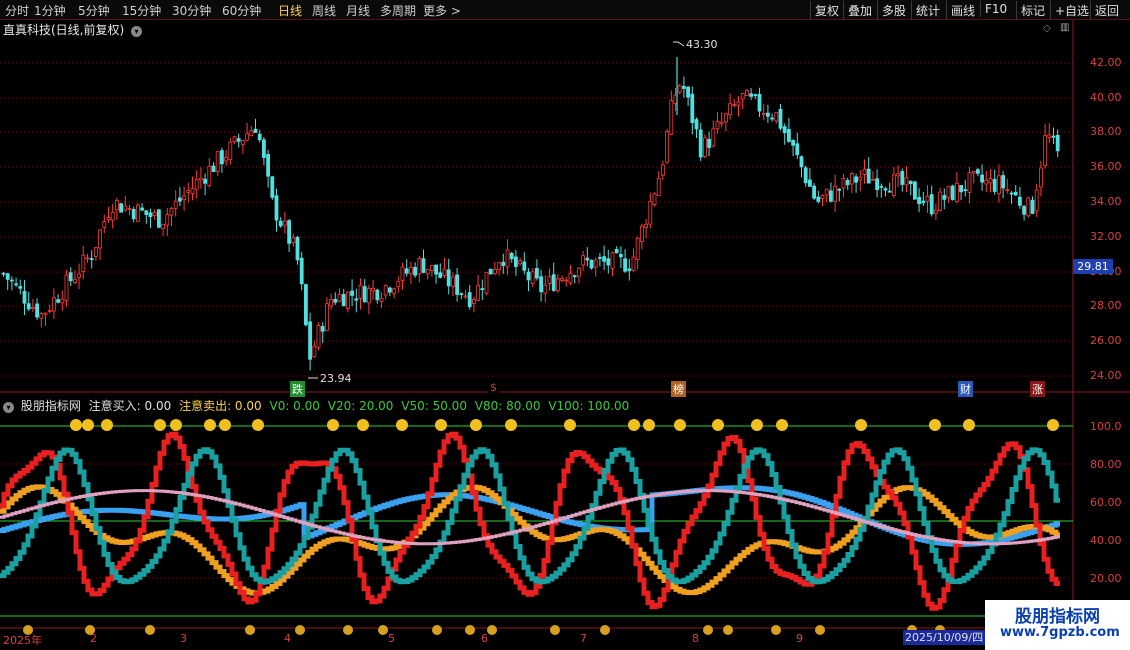  What do you see at coordinates (294, 406) in the screenshot?
I see `indicator-v0: V0: 0.00` at bounding box center [294, 406].